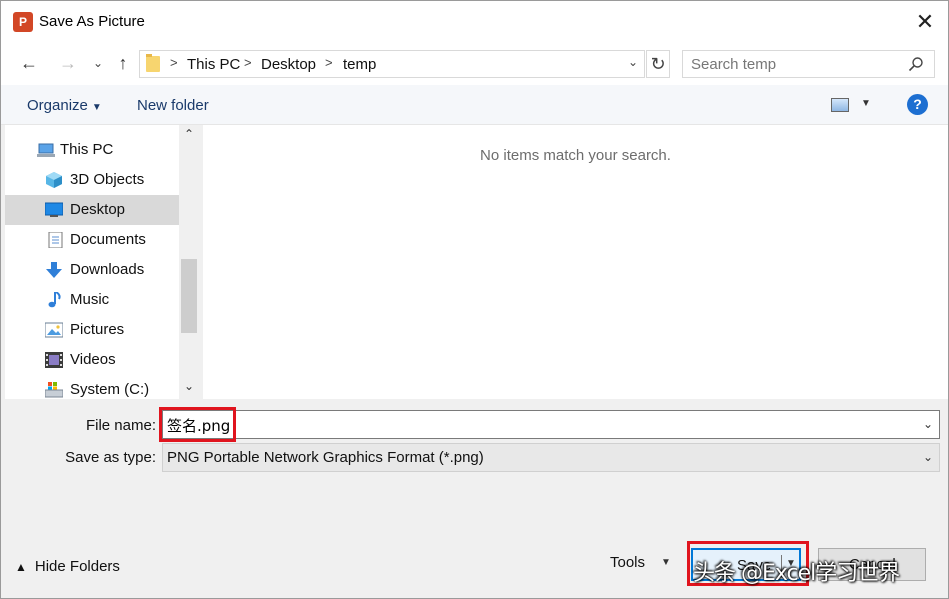  Describe the element at coordinates (46, 150) in the screenshot. I see `computer-icon` at that location.